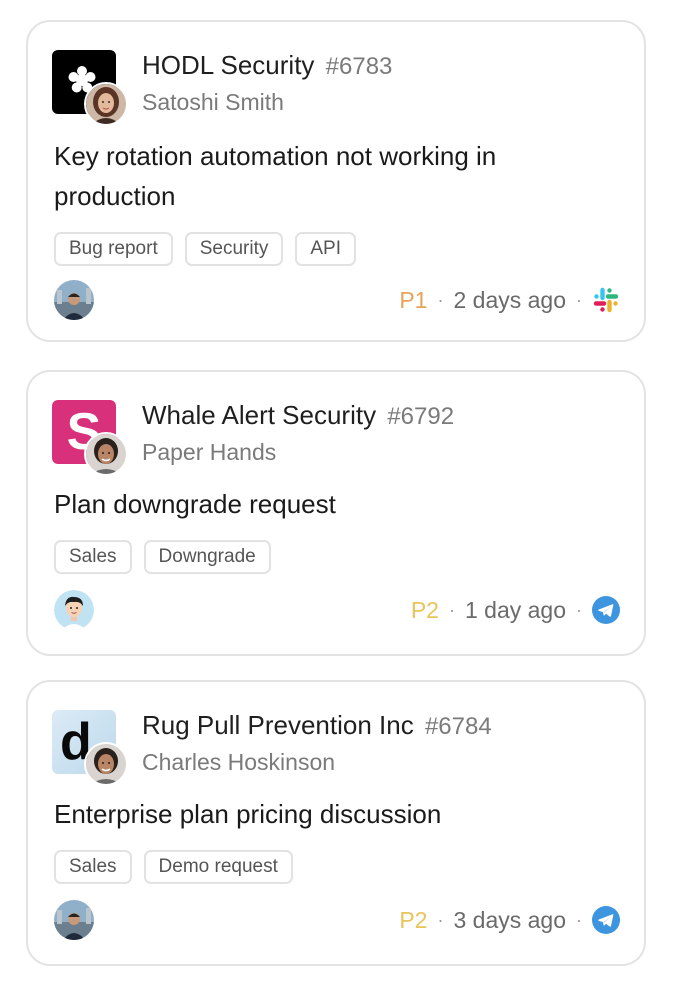 This screenshot has width=676, height=994. What do you see at coordinates (228, 65) in the screenshot?
I see `company-label: HODL Security` at bounding box center [228, 65].